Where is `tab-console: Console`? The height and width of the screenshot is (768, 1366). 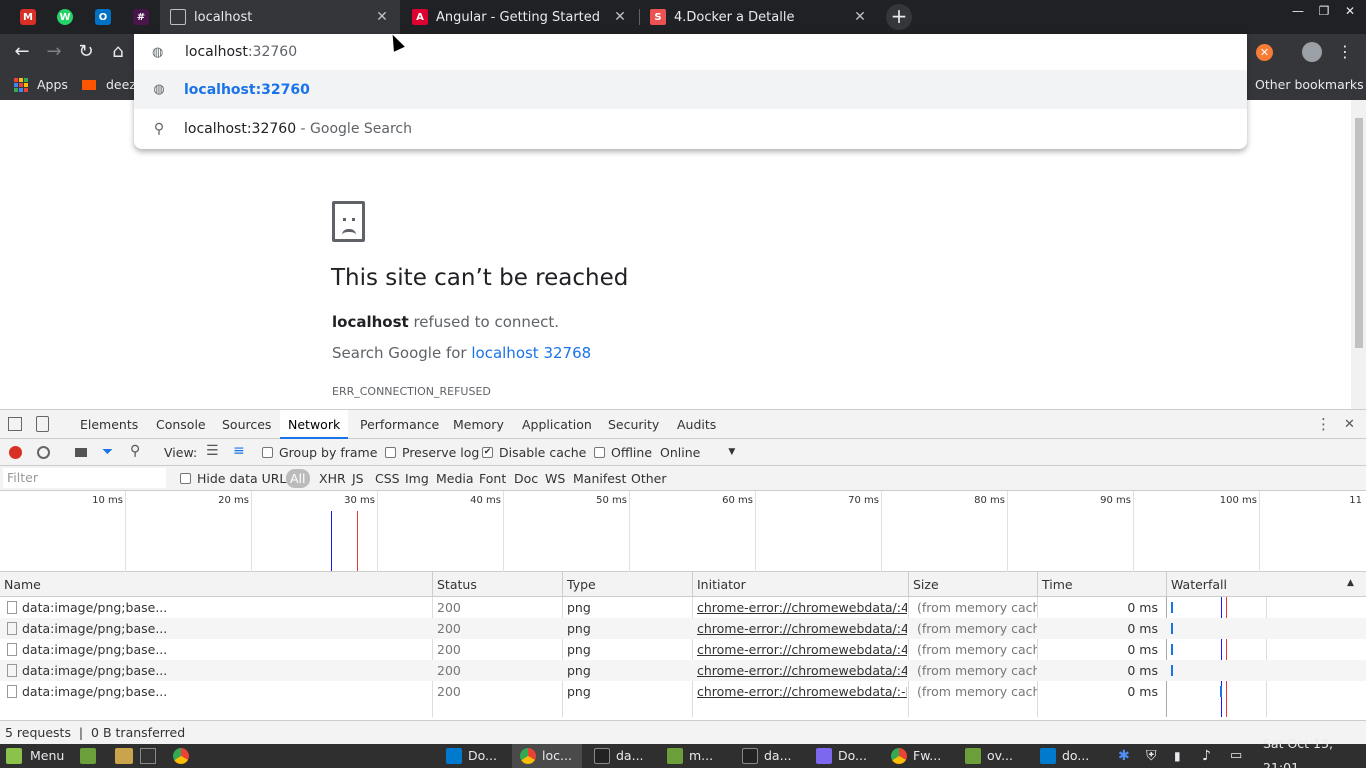
tab-console: Console is located at coordinates (181, 424).